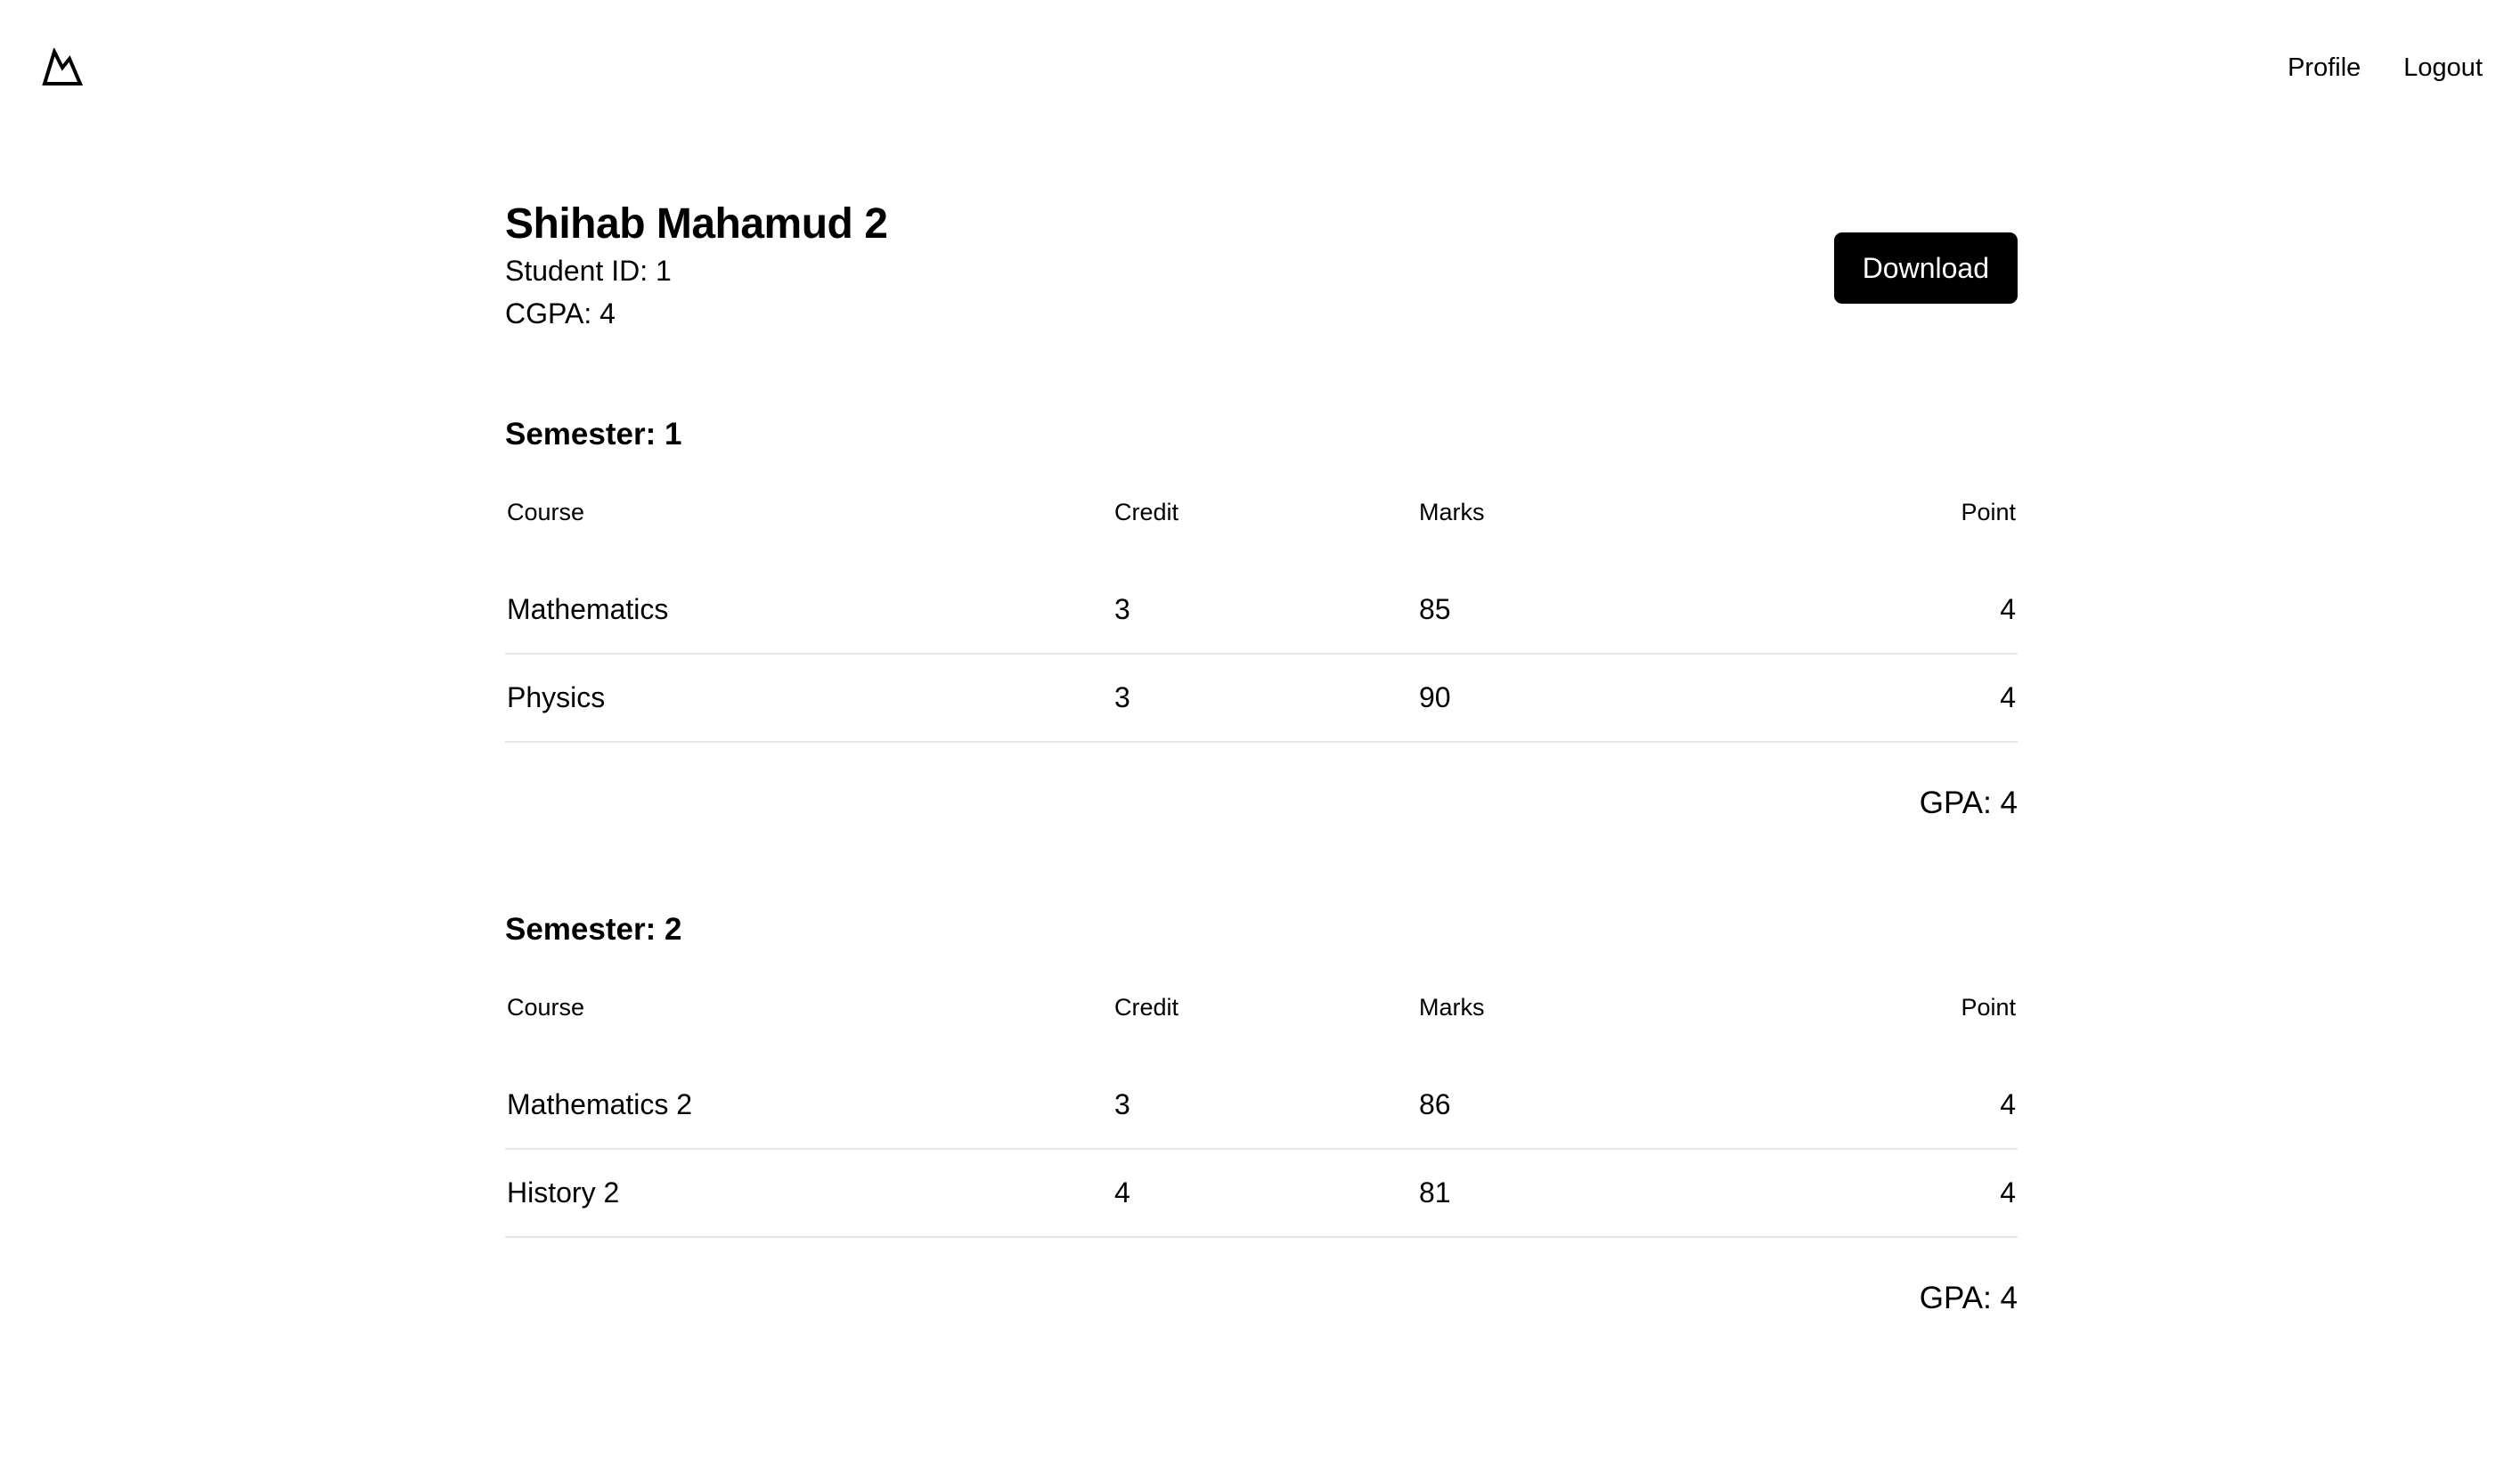  Describe the element at coordinates (560, 313) in the screenshot. I see `cgpa: CGPA: 4` at that location.